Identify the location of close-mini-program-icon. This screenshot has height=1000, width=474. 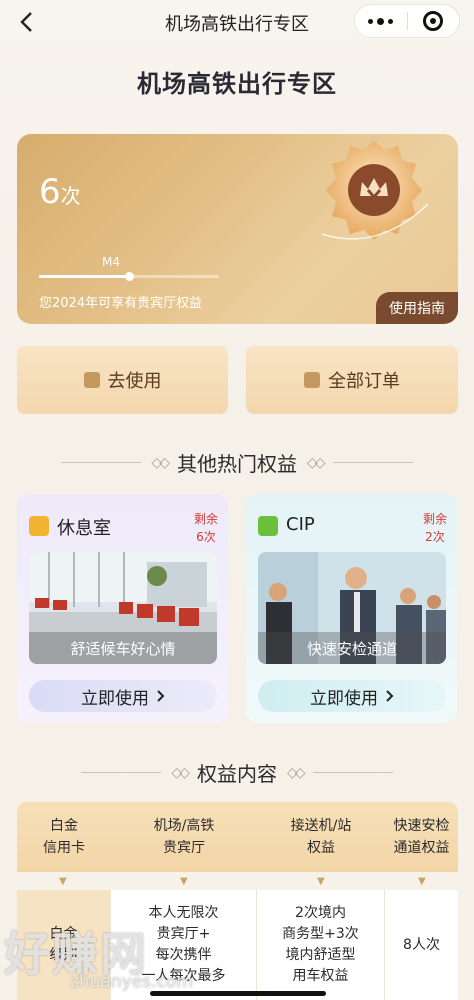
(433, 21).